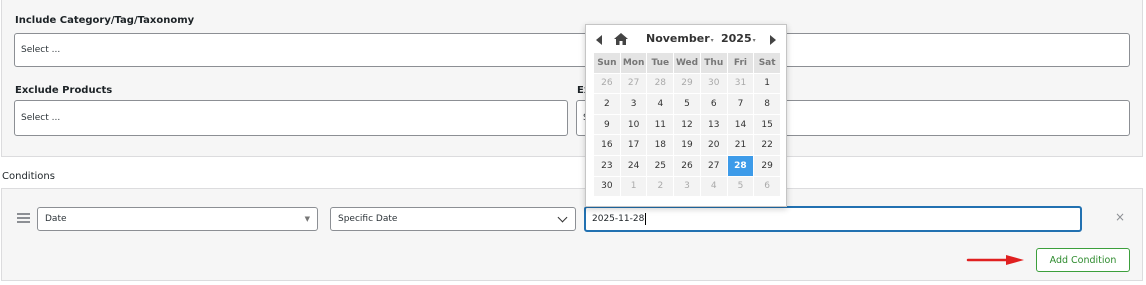 The height and width of the screenshot is (285, 1146). What do you see at coordinates (833, 219) in the screenshot?
I see `date-input: 2025-11-28` at bounding box center [833, 219].